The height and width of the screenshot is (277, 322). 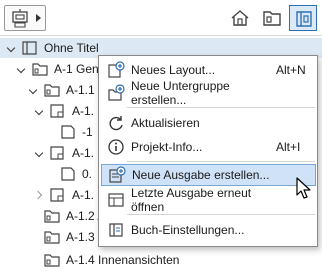 I want to click on layout-book-tab, so click(x=303, y=18).